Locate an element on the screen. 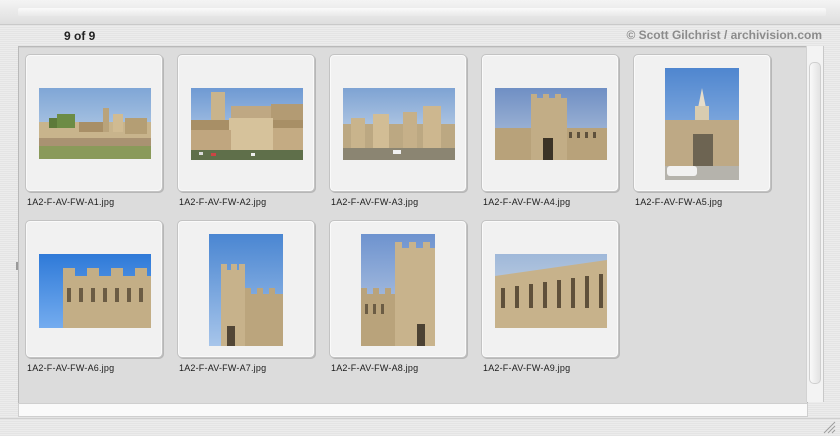  resize-grip-icon is located at coordinates (829, 427).